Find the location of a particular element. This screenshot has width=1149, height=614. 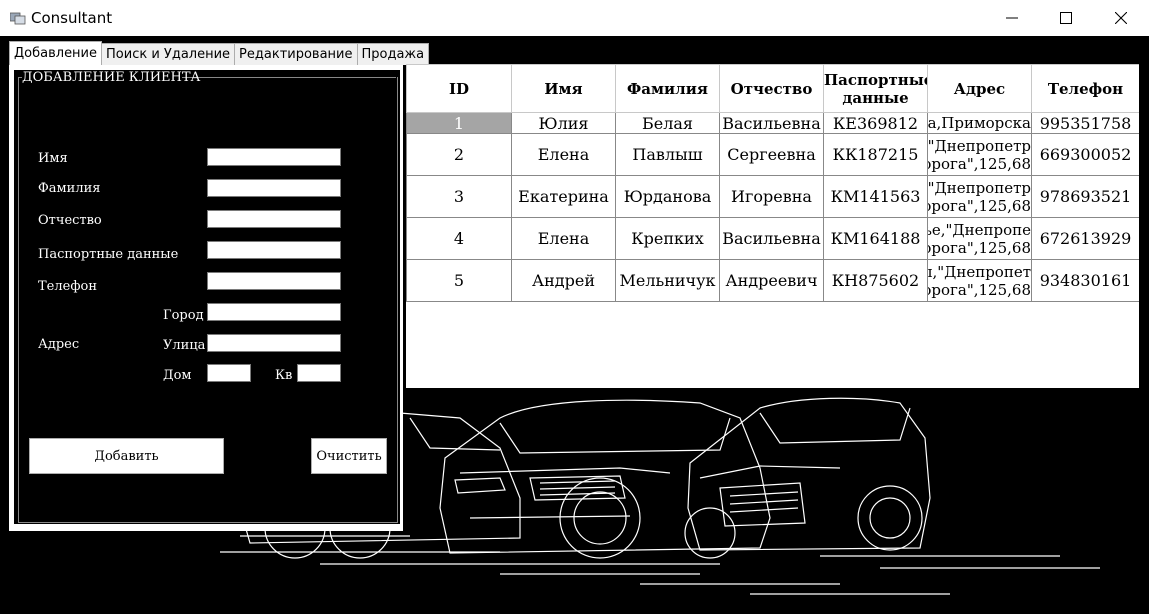

close-button is located at coordinates (1121, 18).